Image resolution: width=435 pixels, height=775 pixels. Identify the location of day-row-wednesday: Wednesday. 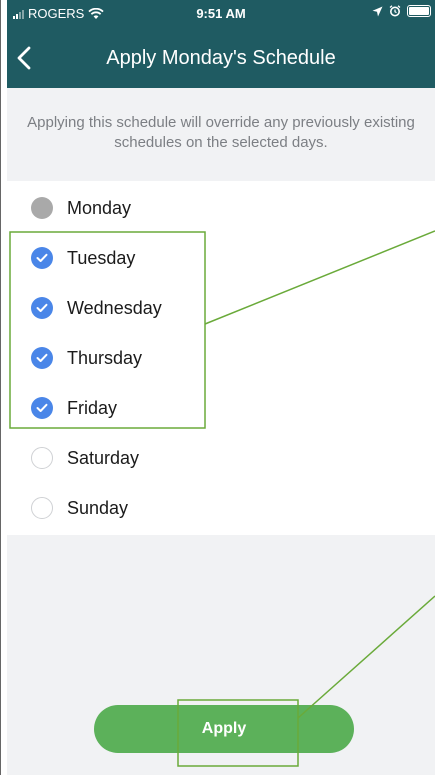
(221, 308).